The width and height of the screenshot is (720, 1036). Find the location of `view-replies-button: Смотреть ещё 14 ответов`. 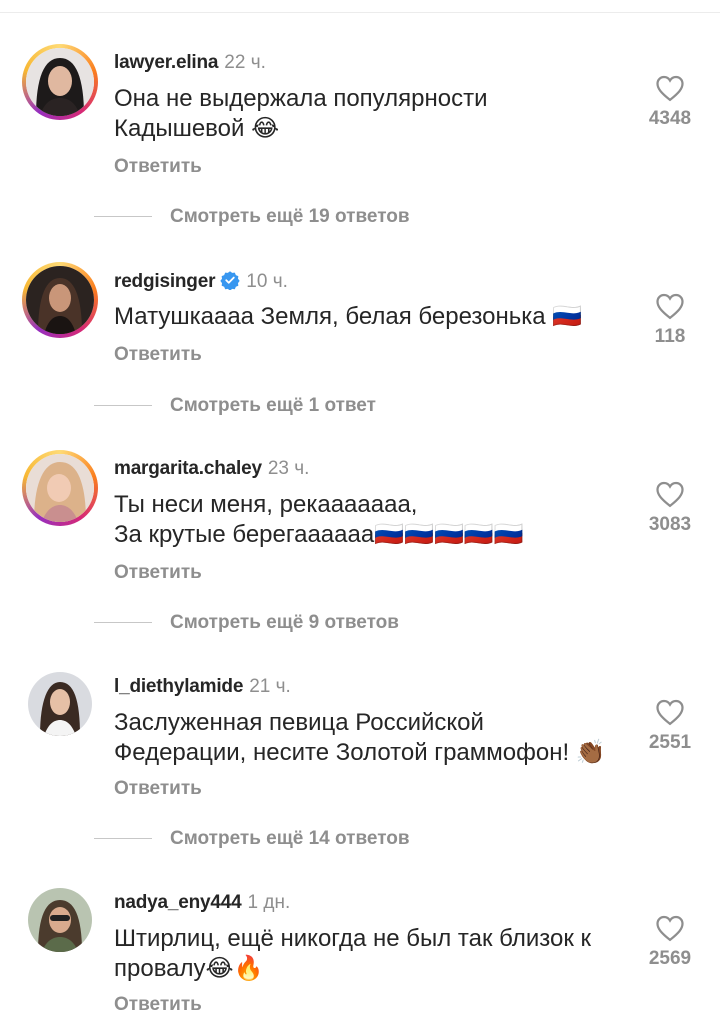

view-replies-button: Смотреть ещё 14 ответов is located at coordinates (252, 839).